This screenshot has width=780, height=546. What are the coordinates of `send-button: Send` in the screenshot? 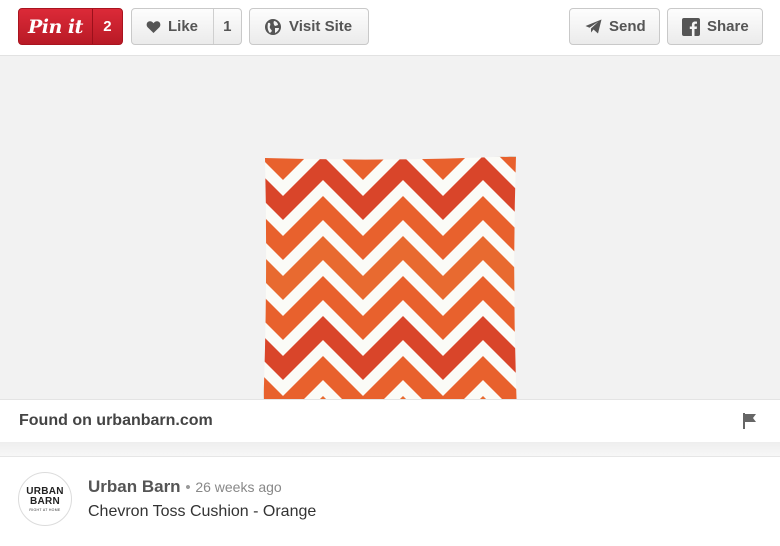 It's located at (614, 26).